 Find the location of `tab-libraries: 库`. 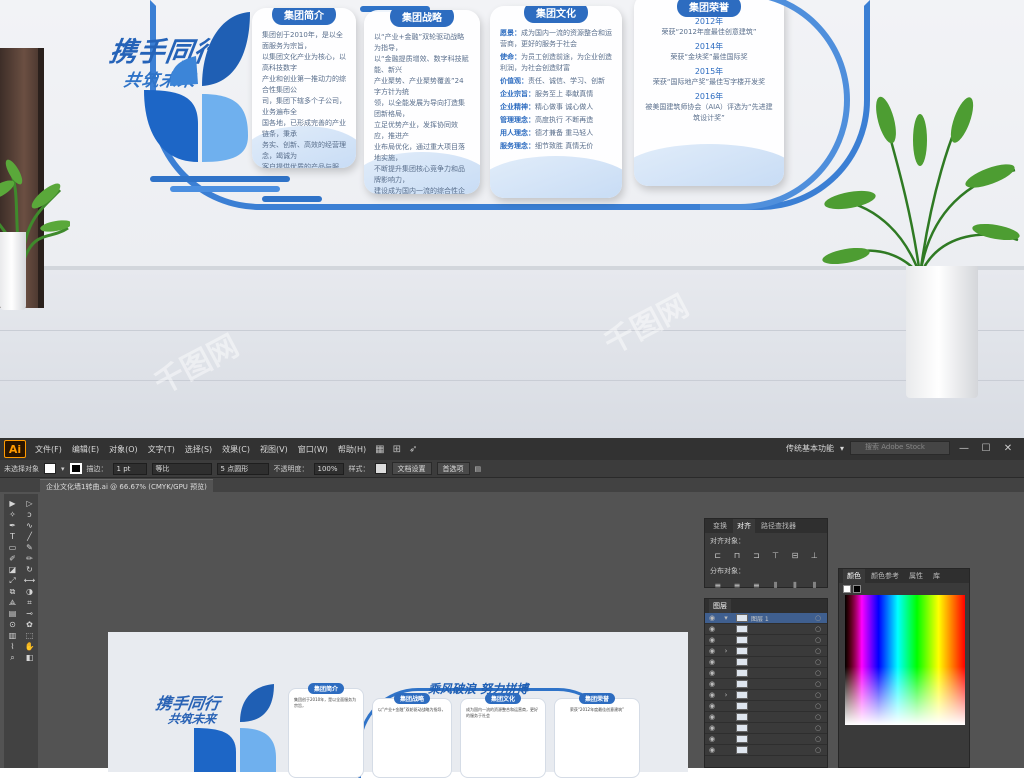

tab-libraries: 库 is located at coordinates (936, 576).